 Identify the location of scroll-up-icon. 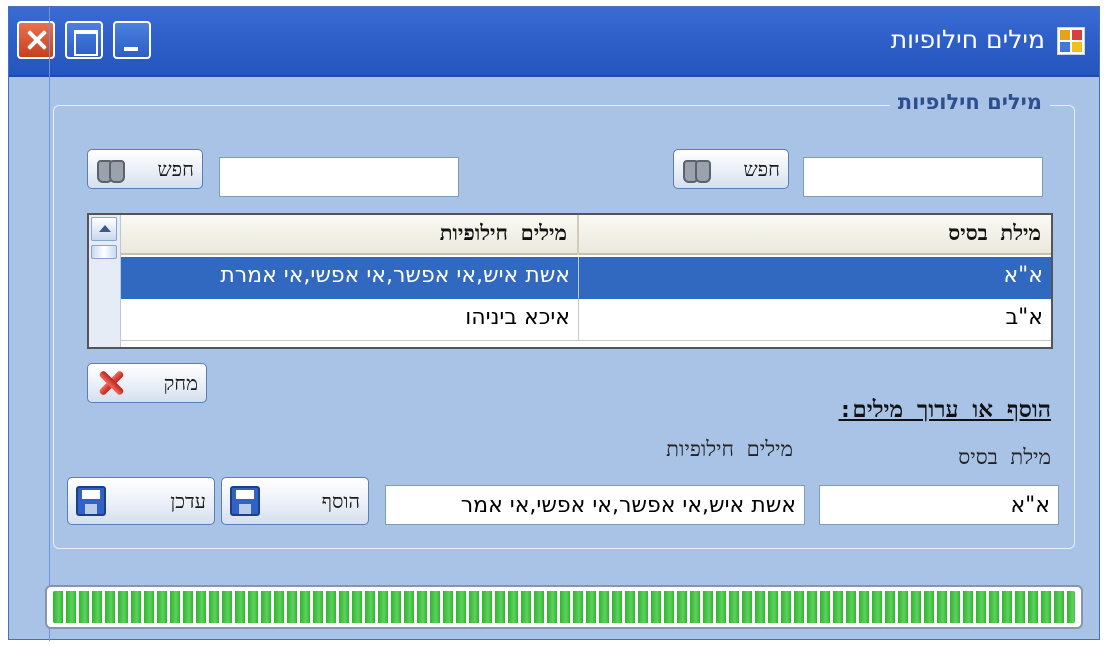
(104, 229).